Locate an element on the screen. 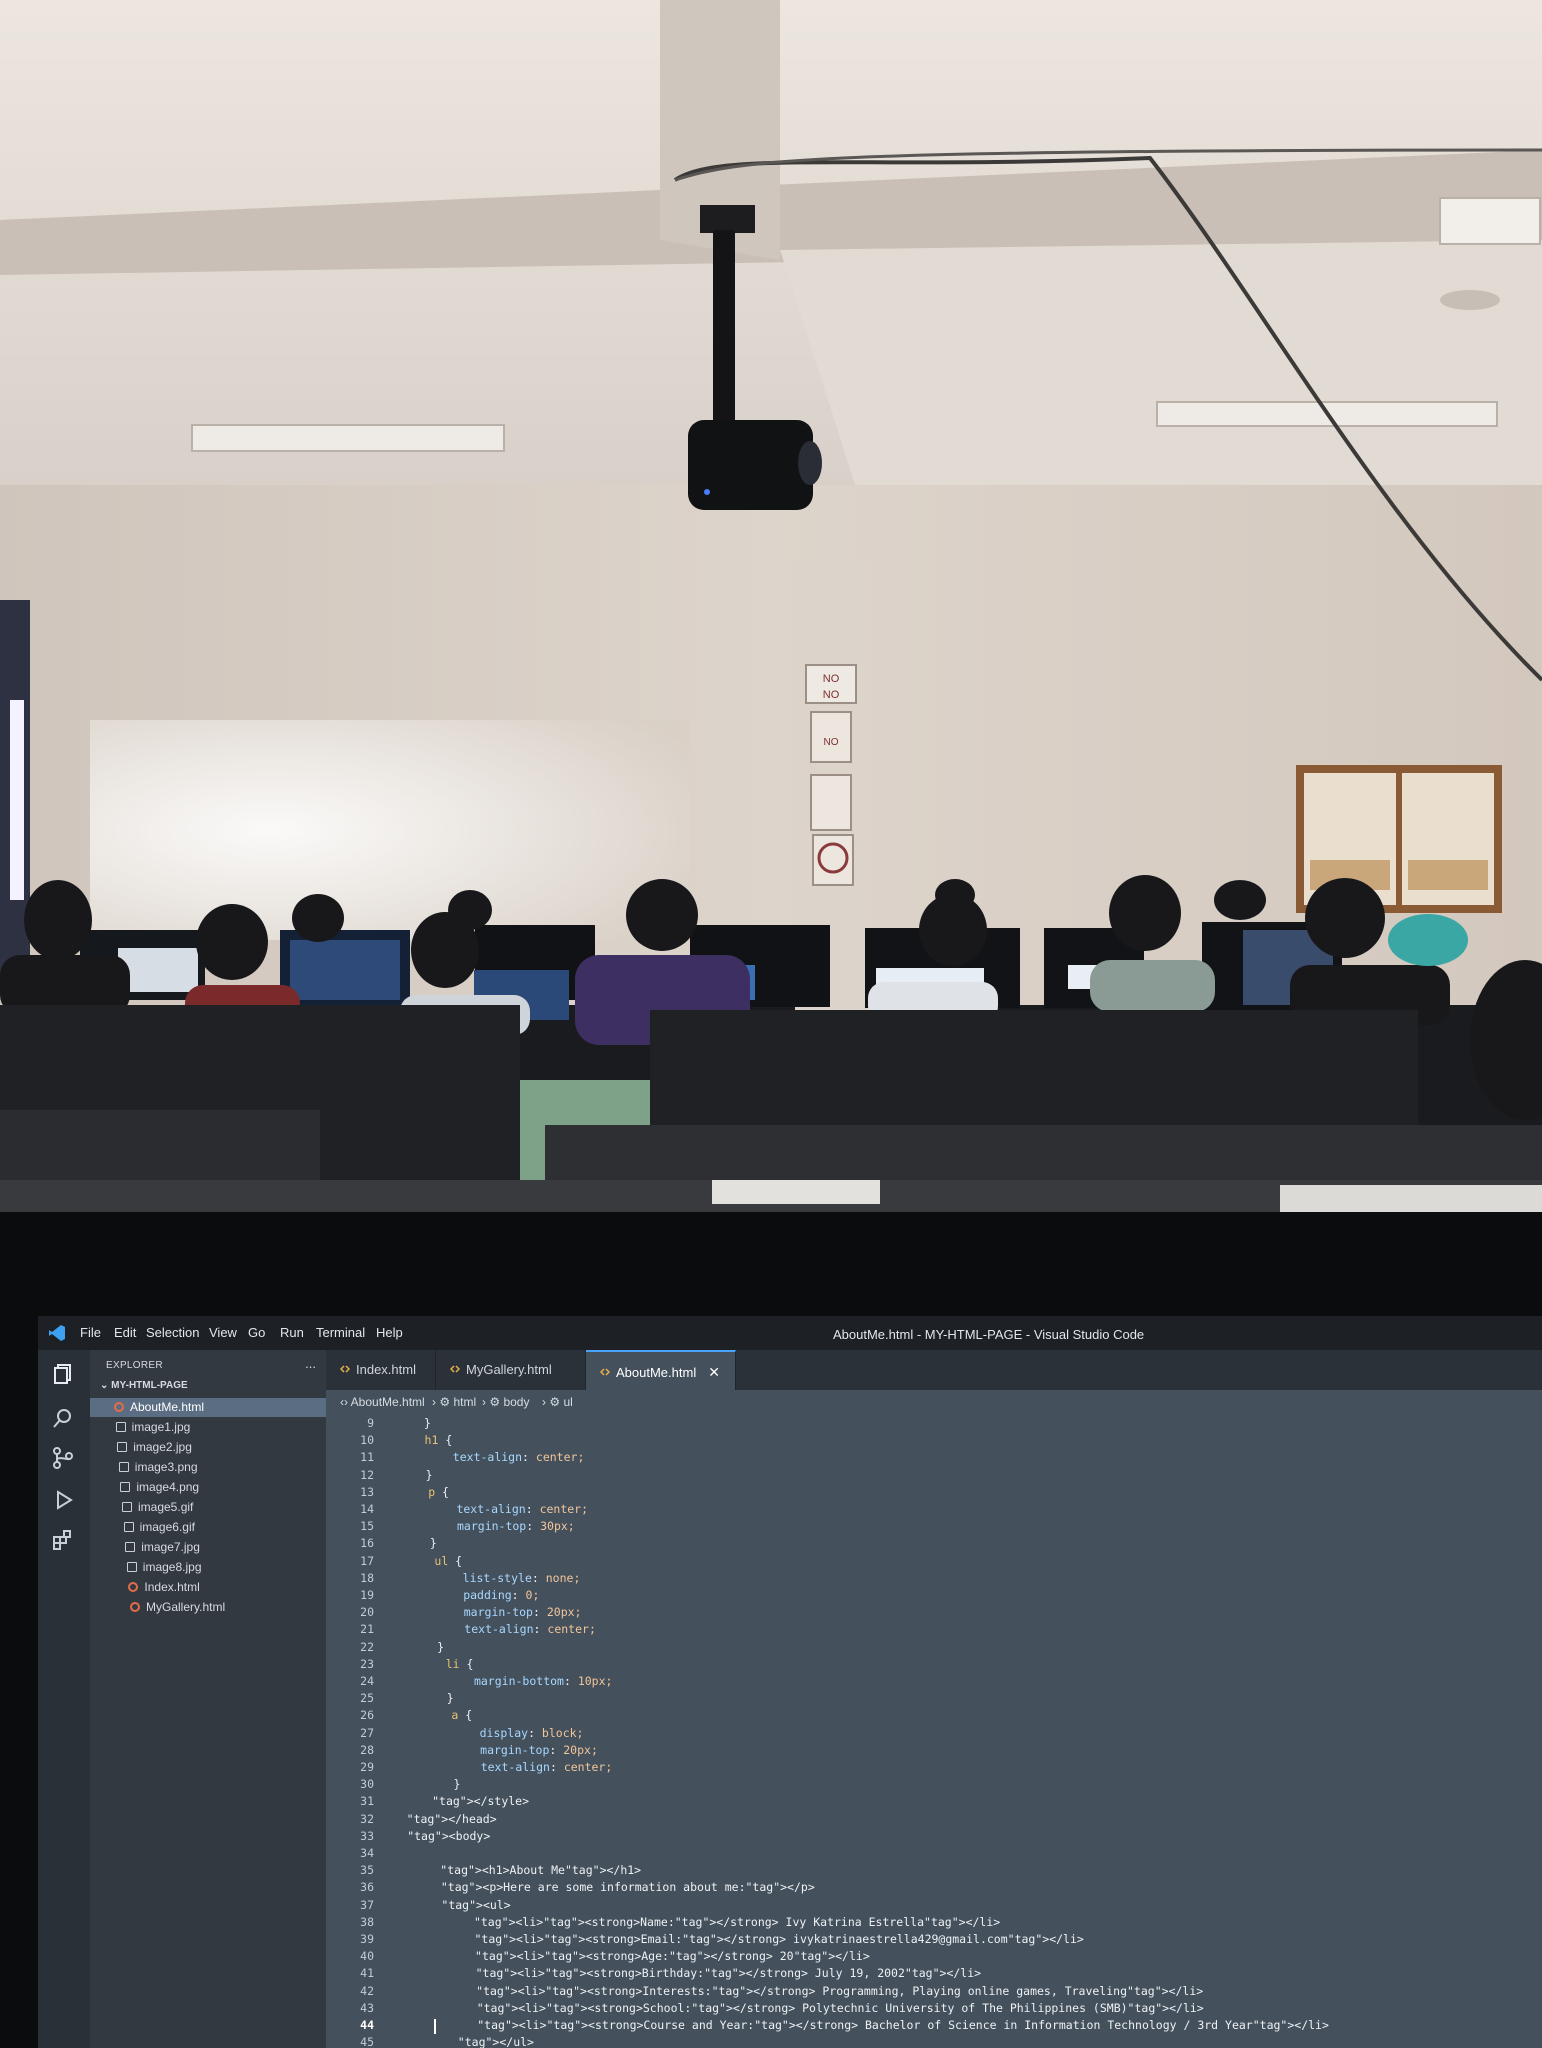 The width and height of the screenshot is (1542, 2048). code-line: 20 margin-top: 20px; is located at coordinates (934, 1613).